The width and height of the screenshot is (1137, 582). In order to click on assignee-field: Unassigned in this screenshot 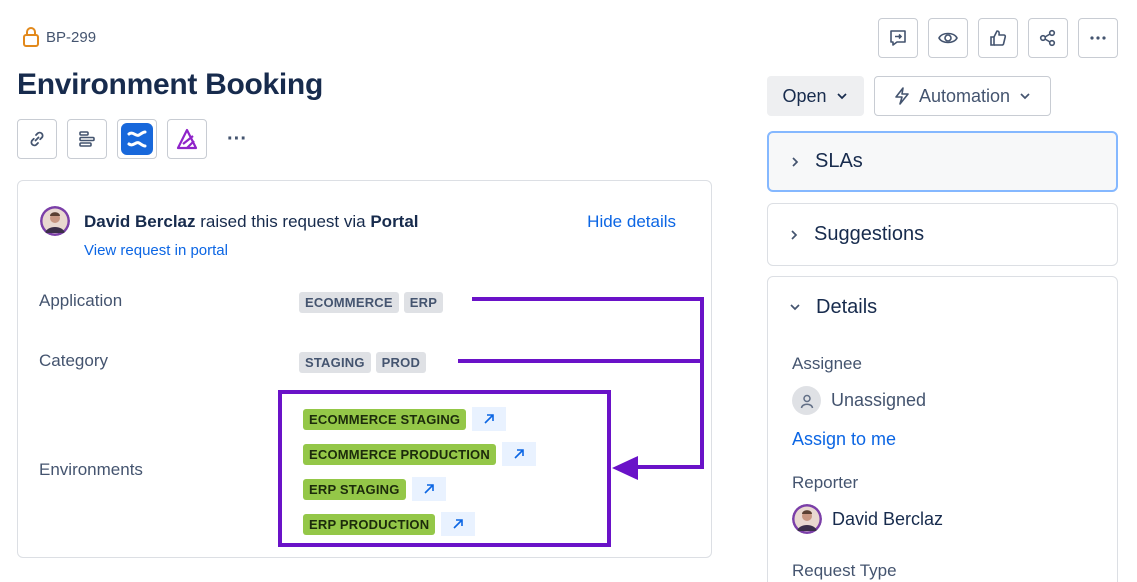, I will do `click(859, 400)`.